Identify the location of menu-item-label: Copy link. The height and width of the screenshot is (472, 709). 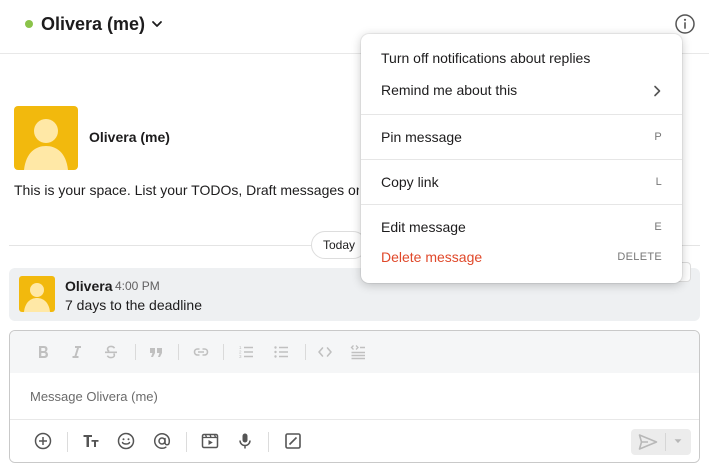
(410, 182).